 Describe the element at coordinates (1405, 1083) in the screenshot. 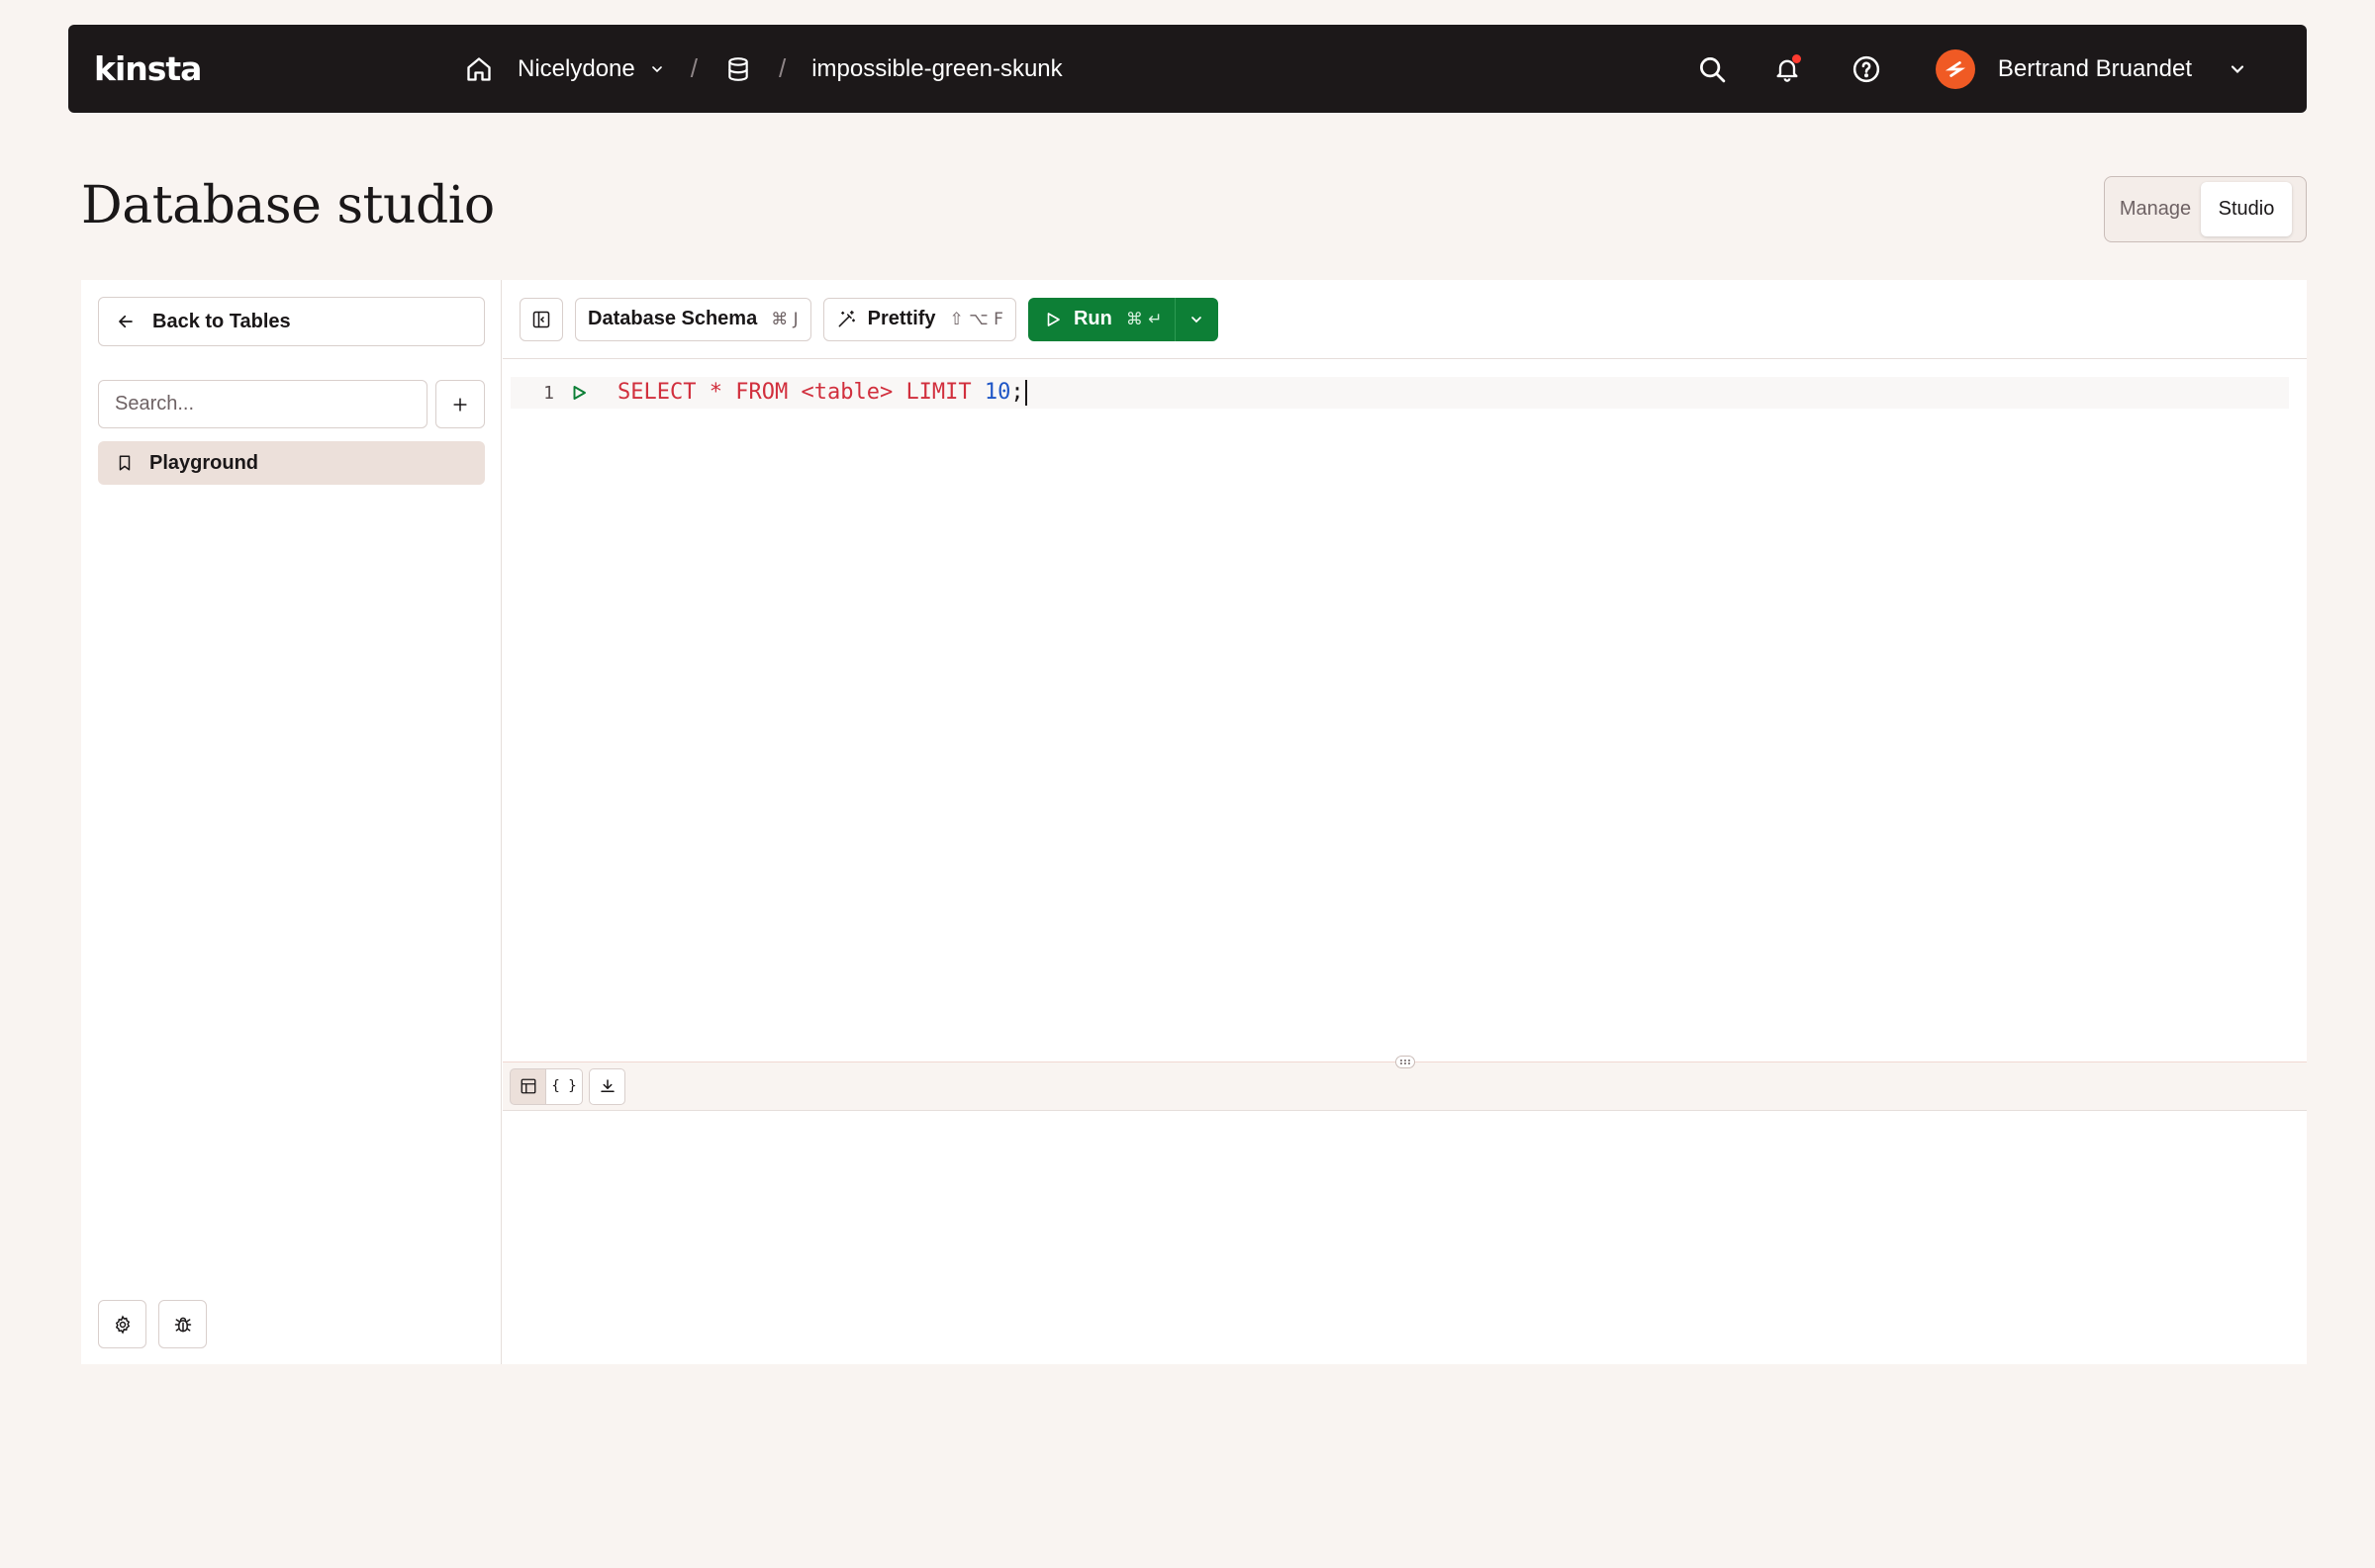

I see `results-toolbar: { }` at that location.